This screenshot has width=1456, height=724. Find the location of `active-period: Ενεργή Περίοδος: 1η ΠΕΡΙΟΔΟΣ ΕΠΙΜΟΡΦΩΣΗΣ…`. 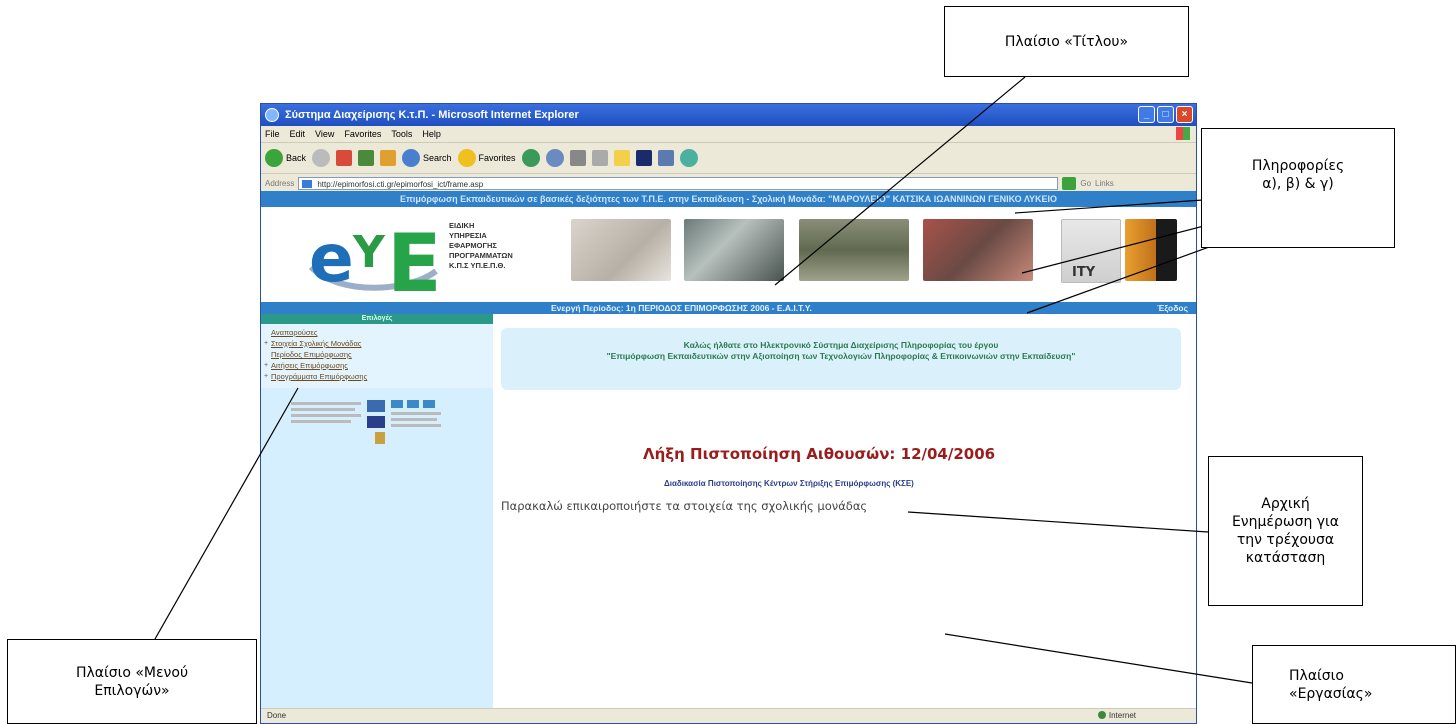

active-period: Ενεργή Περίοδος: 1η ΠΕΡΙΟΔΟΣ ΕΠΙΜΟΡΦΩΣΗΣ… is located at coordinates (681, 308).